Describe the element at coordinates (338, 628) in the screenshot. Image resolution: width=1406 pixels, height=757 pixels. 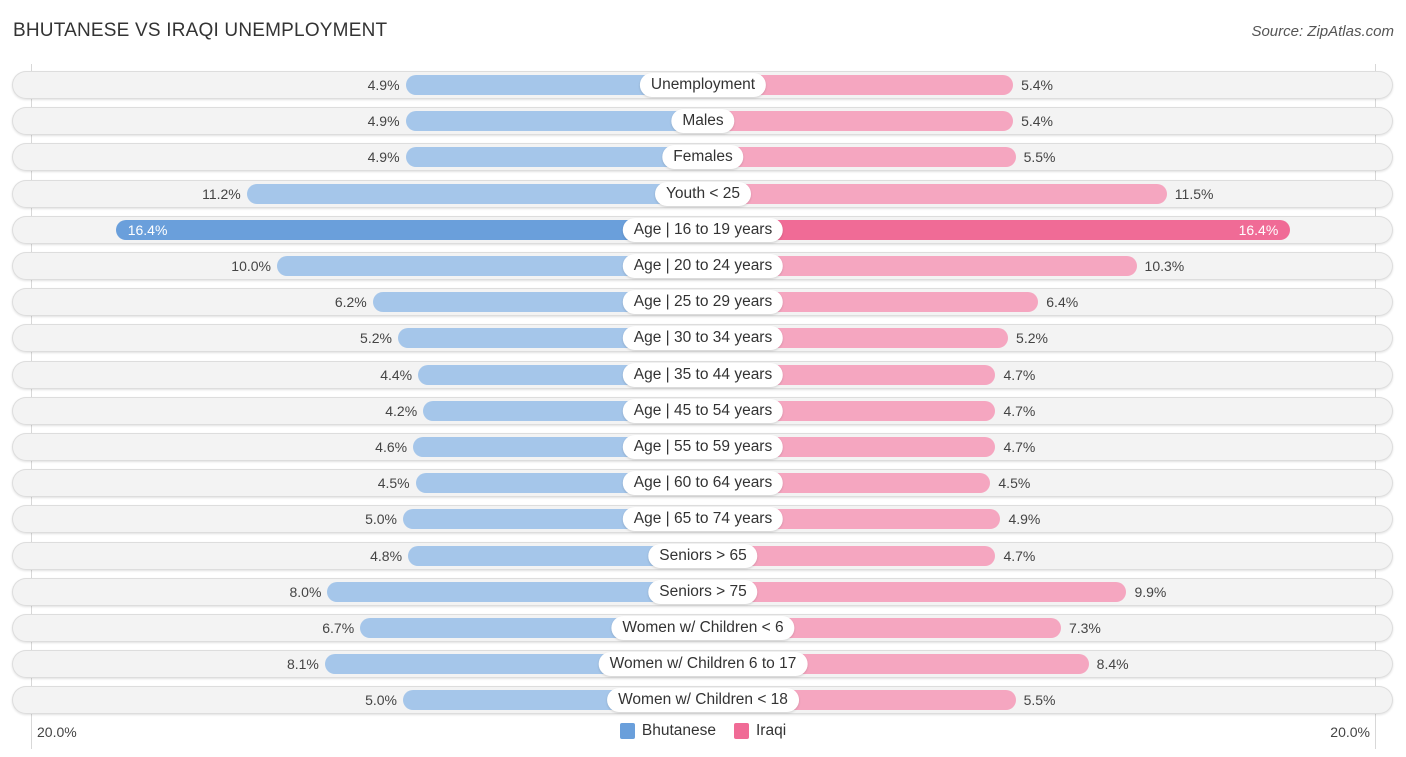
I see `value-label-bhutanese: 6.7%` at that location.